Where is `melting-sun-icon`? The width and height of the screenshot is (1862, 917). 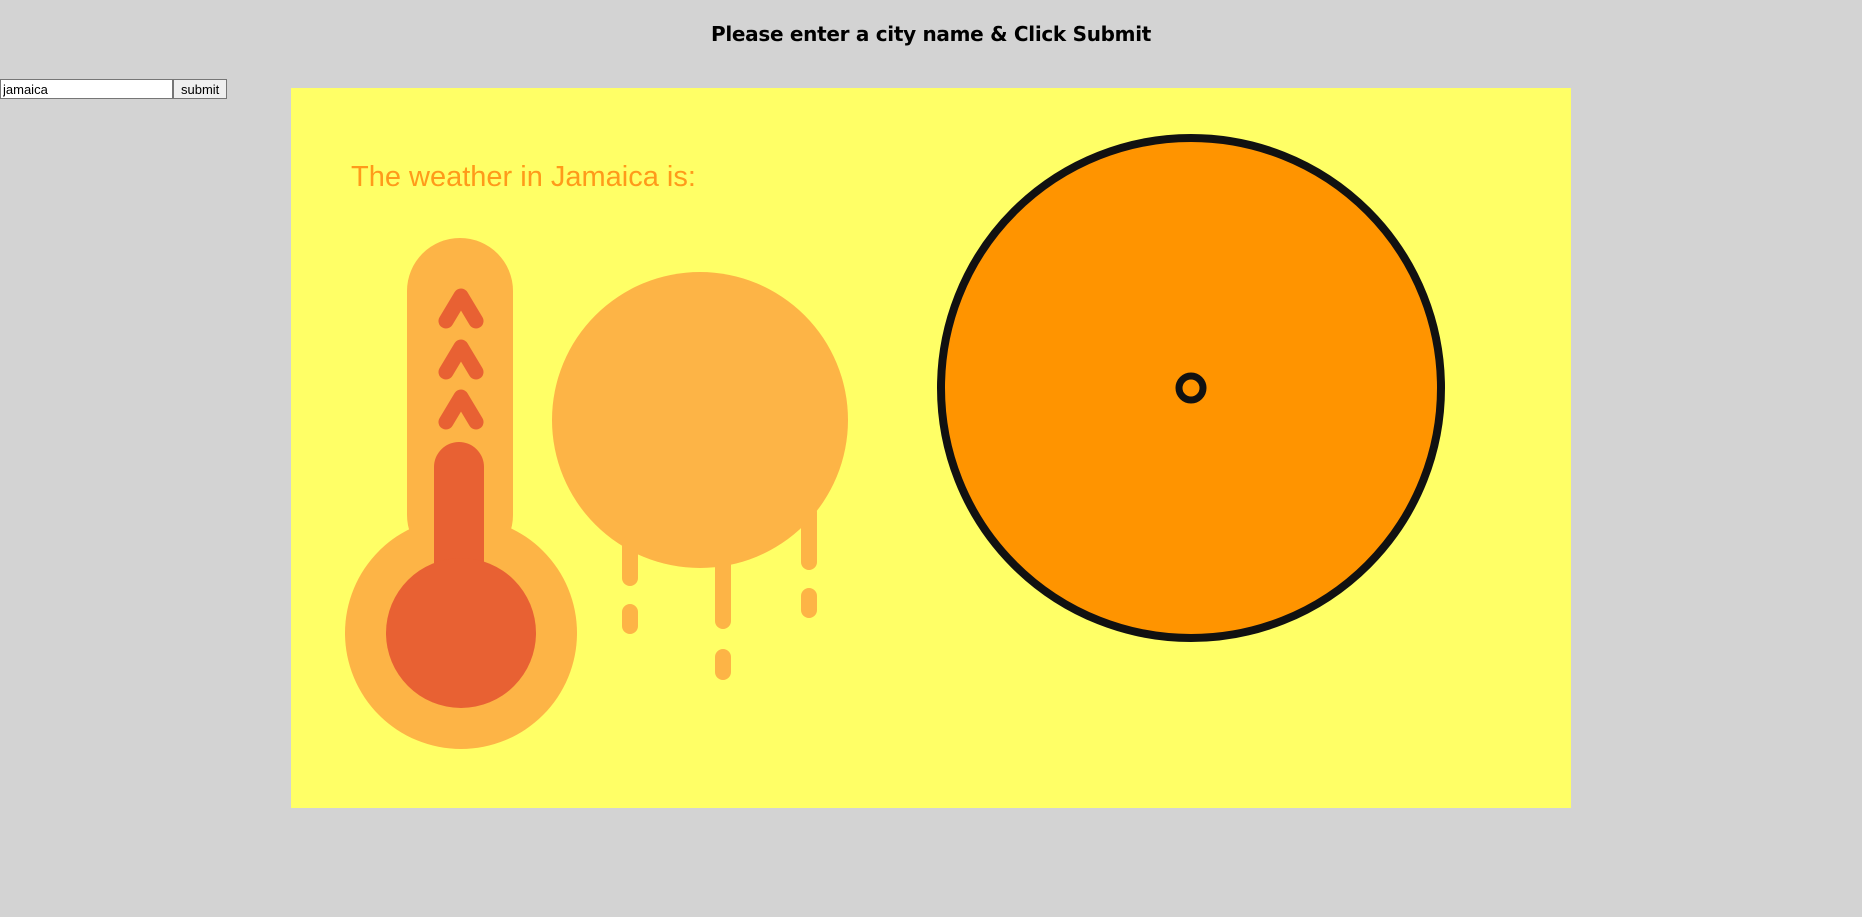 melting-sun-icon is located at coordinates (700, 476).